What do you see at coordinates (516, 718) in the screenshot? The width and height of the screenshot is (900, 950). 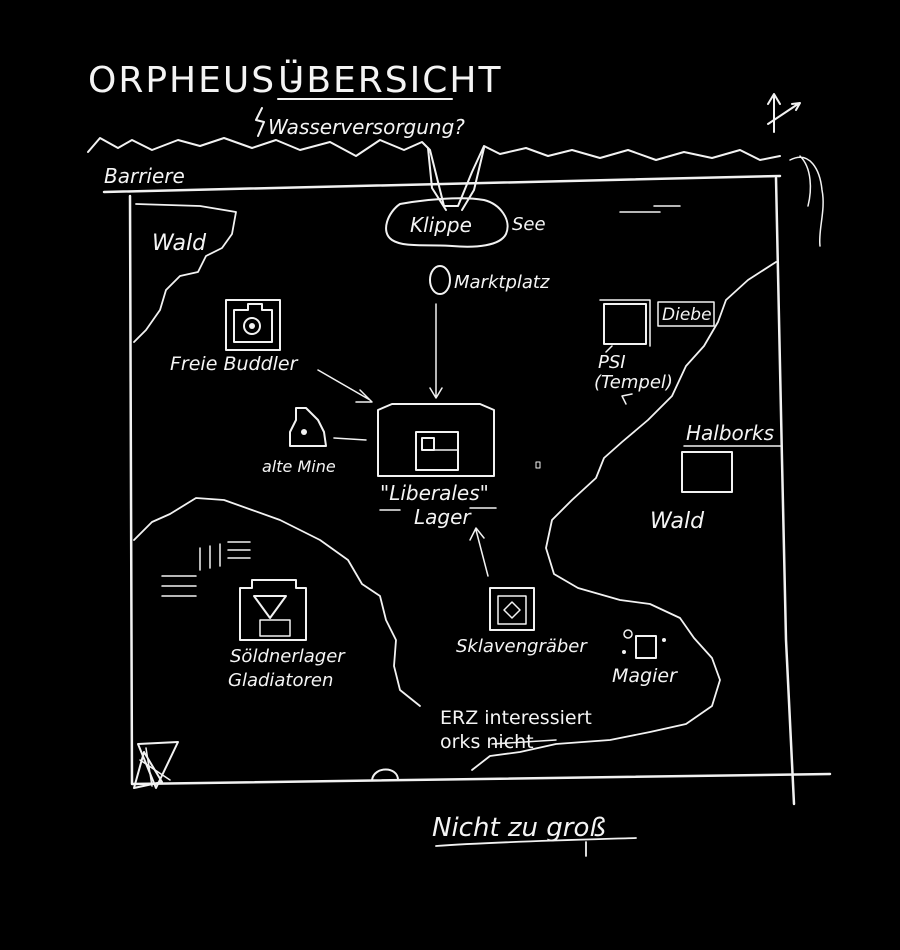 I see `orcs-note-line1: ERZ interessiert` at bounding box center [516, 718].